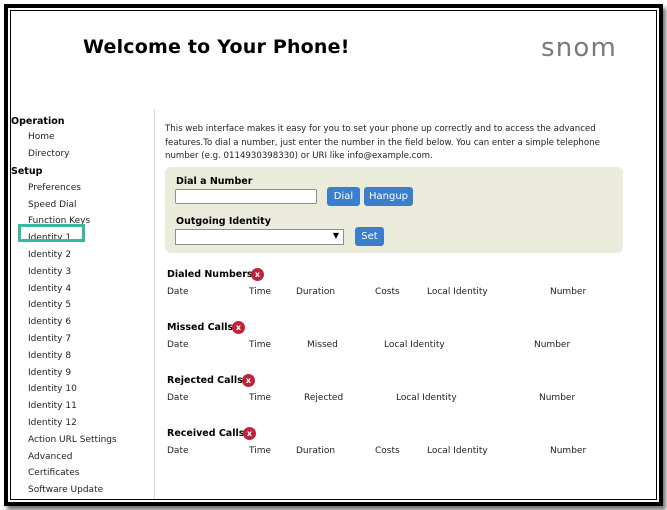 Image resolution: width=667 pixels, height=510 pixels. I want to click on received-col-local-identity: Local Identity, so click(457, 451).